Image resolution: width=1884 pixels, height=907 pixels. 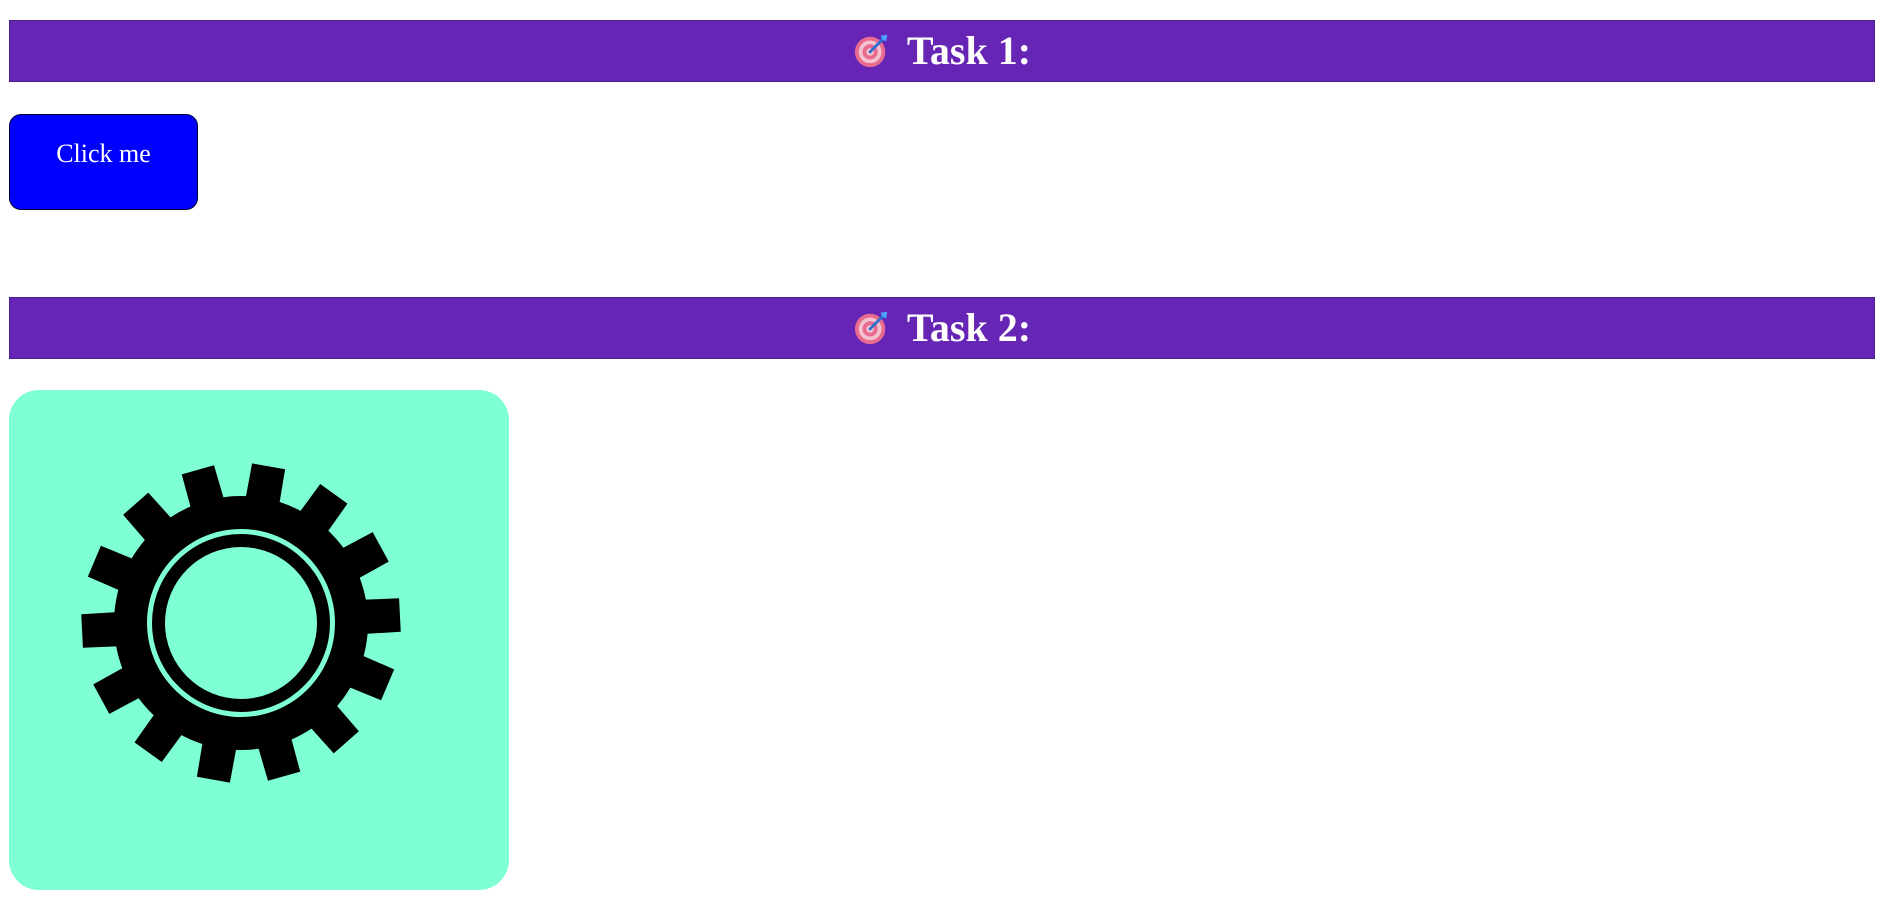 I want to click on gear-tile, so click(x=259, y=640).